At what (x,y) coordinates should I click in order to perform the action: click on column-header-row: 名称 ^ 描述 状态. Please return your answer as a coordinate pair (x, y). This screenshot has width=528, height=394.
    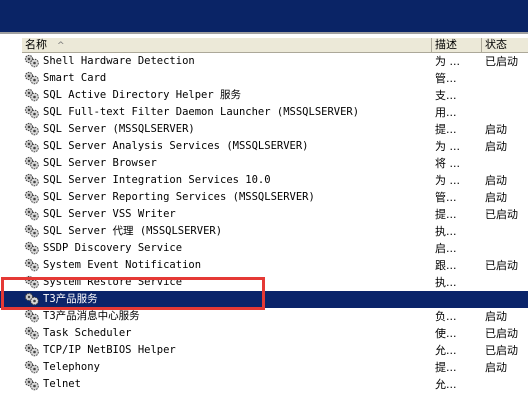
    Looking at the image, I should click on (275, 45).